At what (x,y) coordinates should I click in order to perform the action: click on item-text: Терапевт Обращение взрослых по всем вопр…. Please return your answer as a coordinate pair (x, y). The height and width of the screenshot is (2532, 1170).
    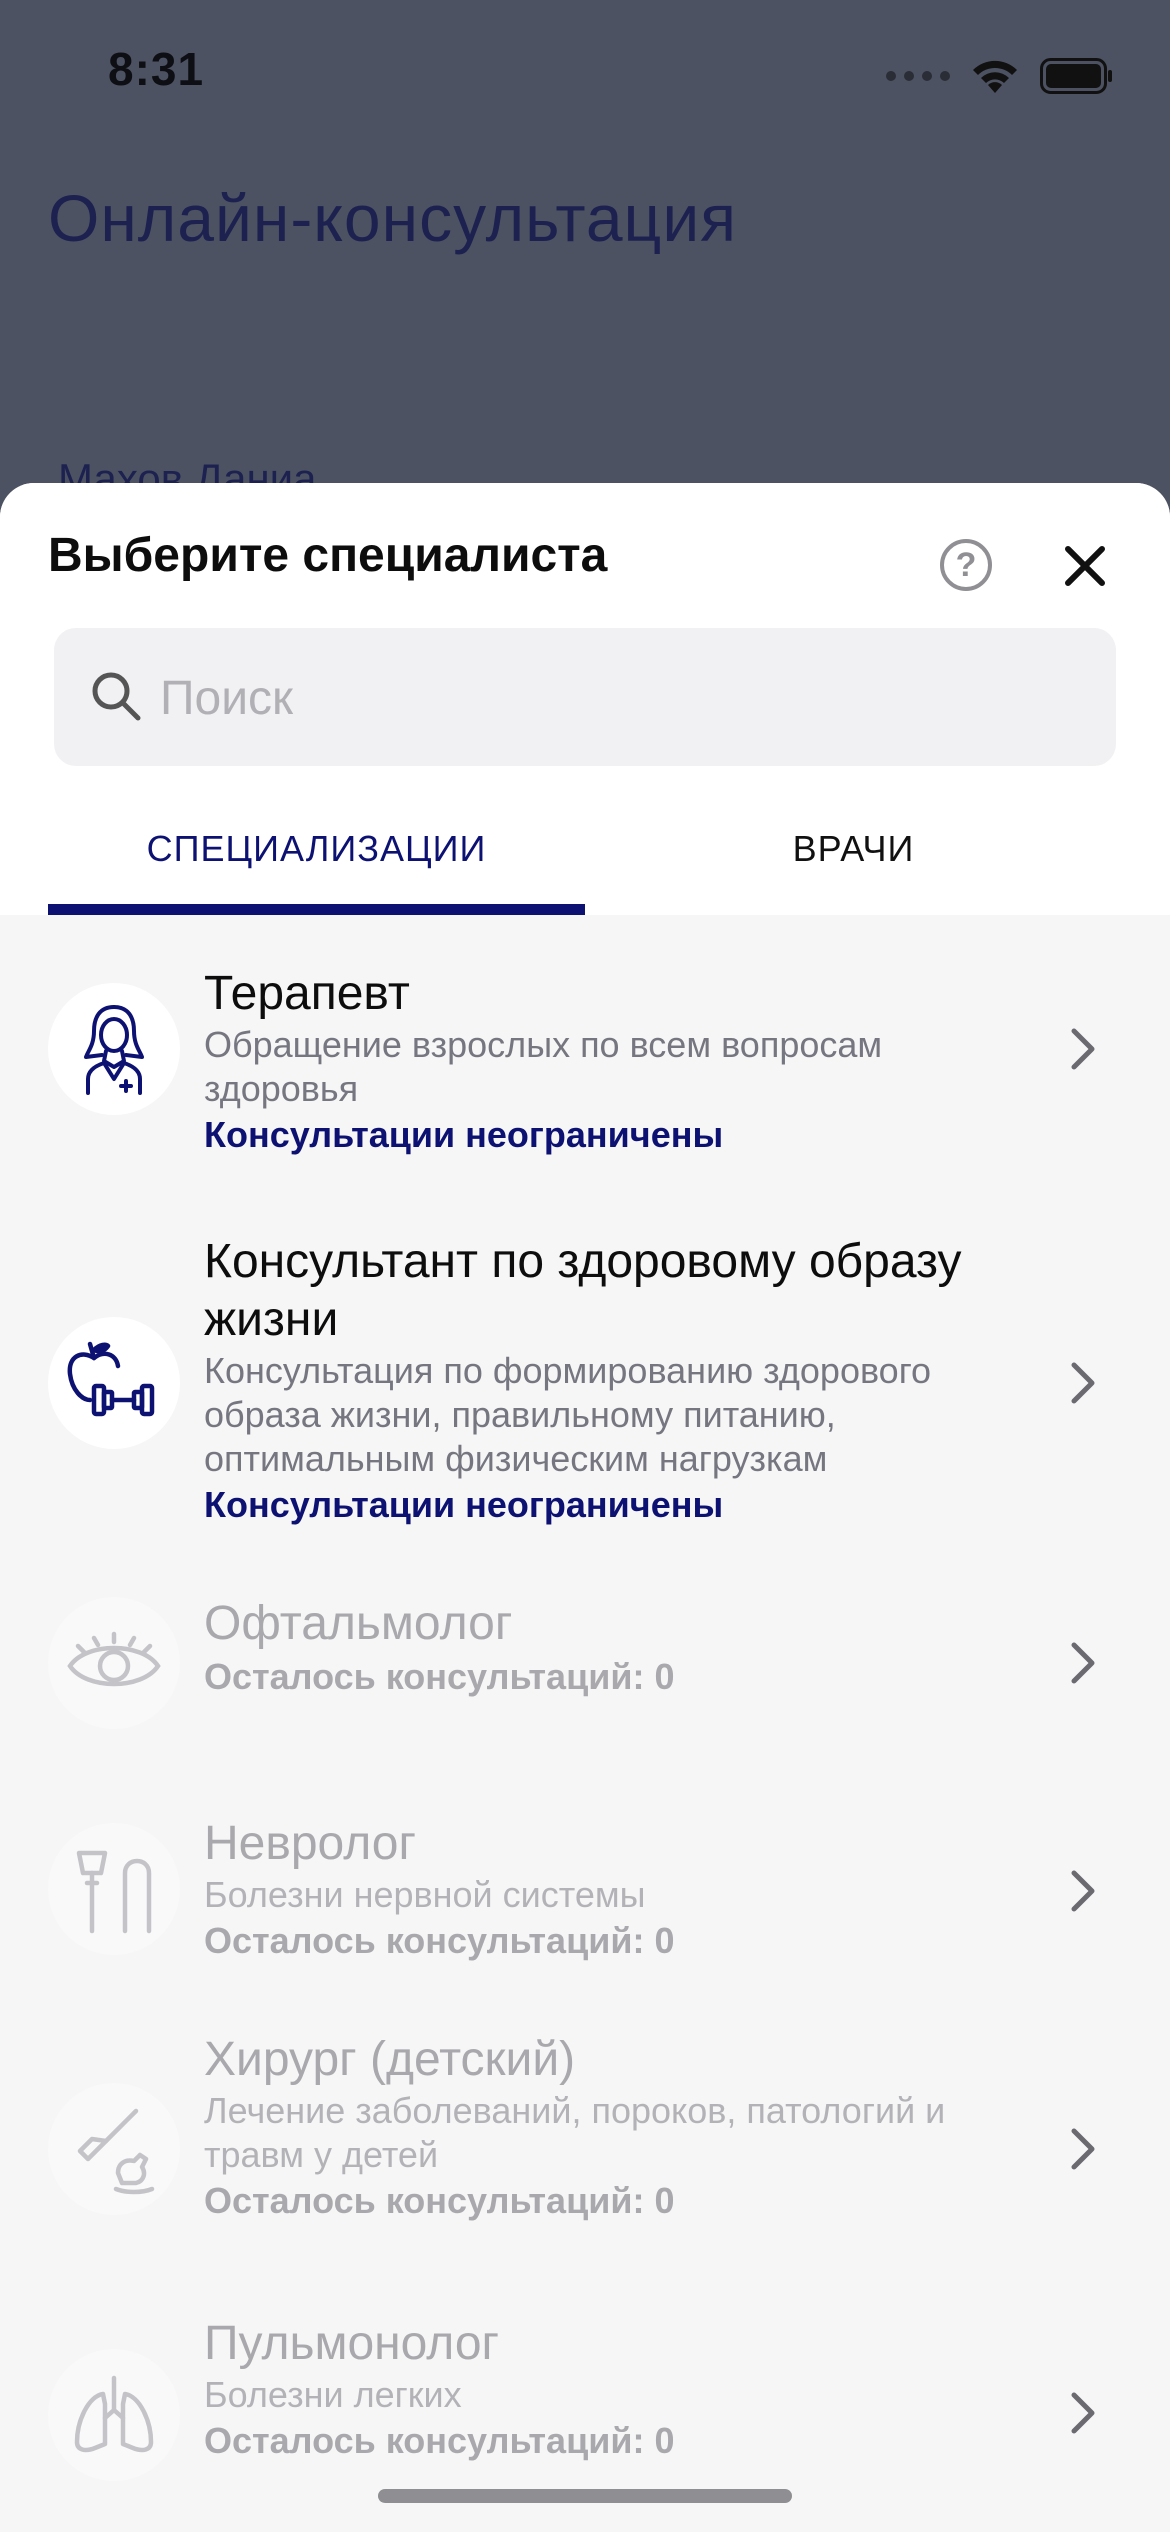
    Looking at the image, I should click on (604, 1062).